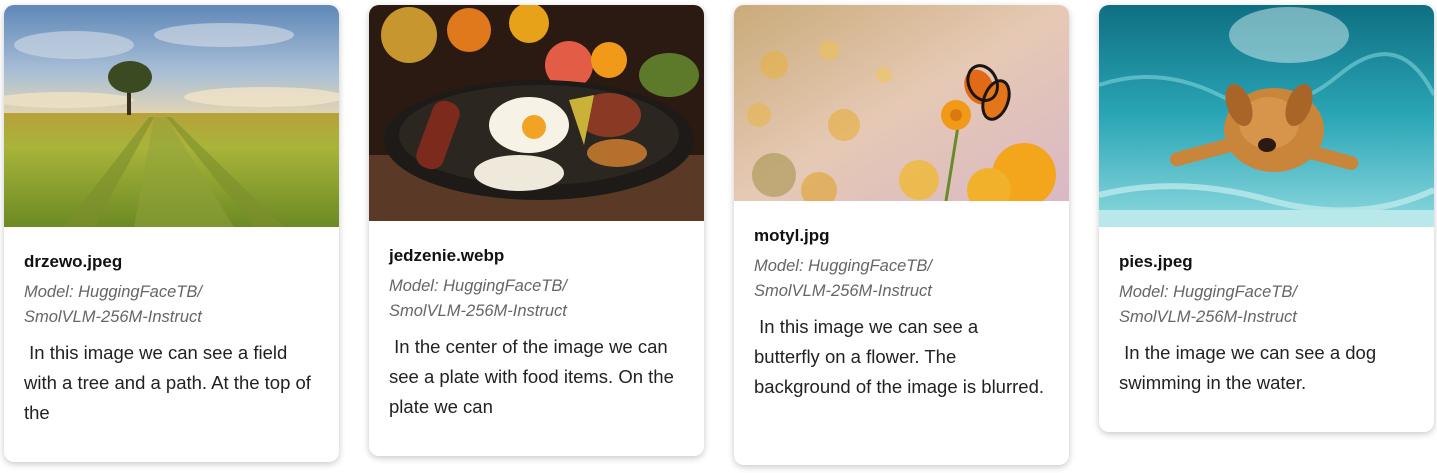 The height and width of the screenshot is (473, 1437). I want to click on file-name: jedzenie.webp, so click(447, 255).